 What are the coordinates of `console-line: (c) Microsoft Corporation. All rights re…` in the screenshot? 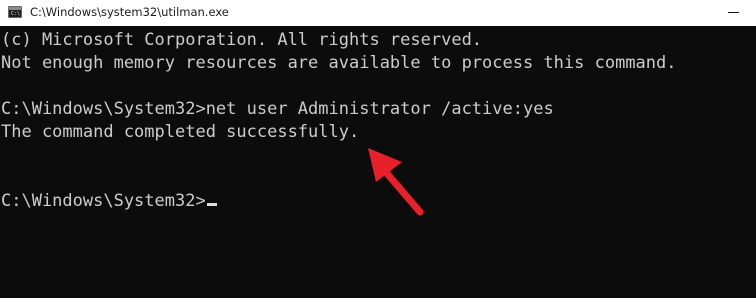 It's located at (242, 40).